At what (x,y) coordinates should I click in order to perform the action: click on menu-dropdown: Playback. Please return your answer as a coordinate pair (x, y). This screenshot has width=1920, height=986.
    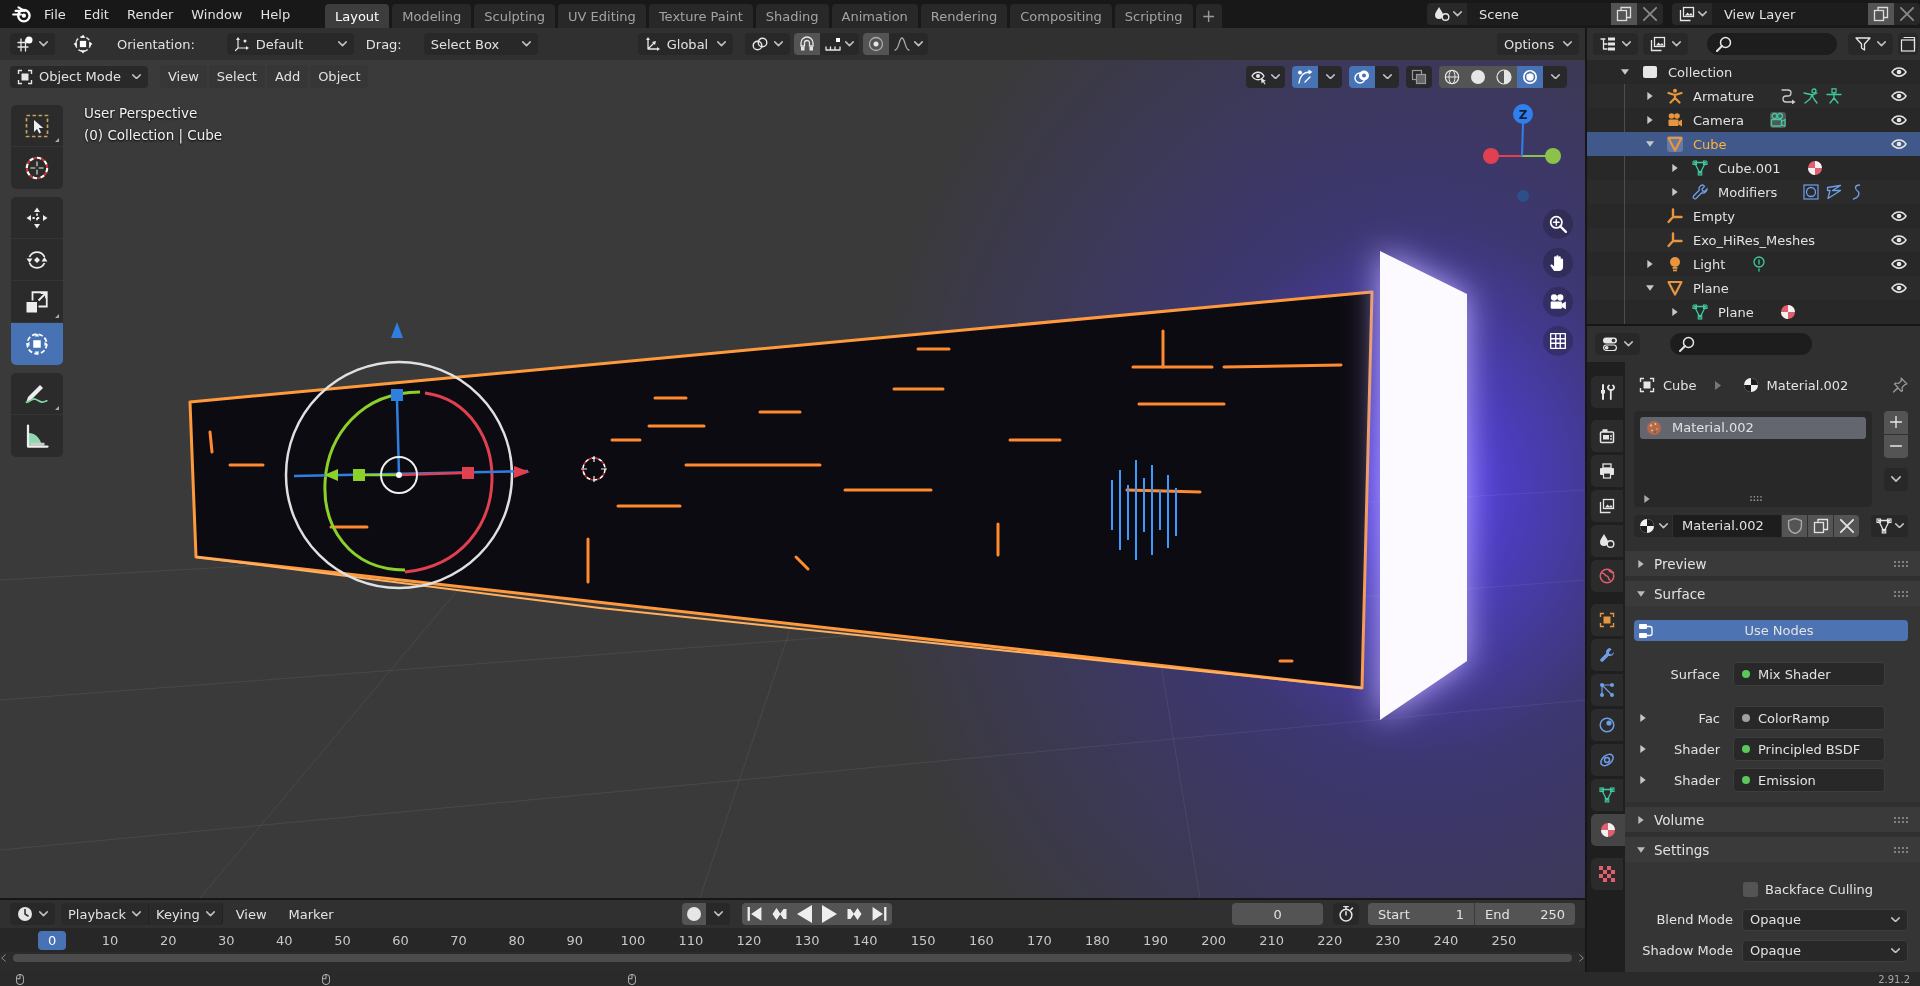
    Looking at the image, I should click on (105, 914).